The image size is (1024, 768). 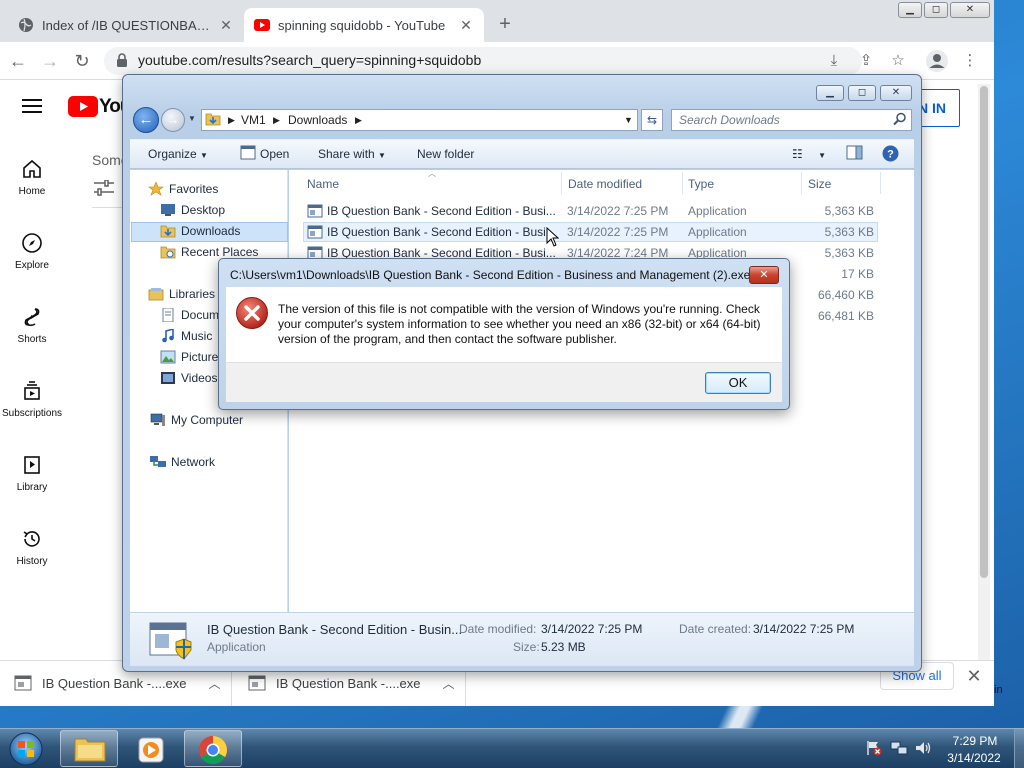 I want to click on explorer-minimize-button: ▁, so click(x=830, y=93).